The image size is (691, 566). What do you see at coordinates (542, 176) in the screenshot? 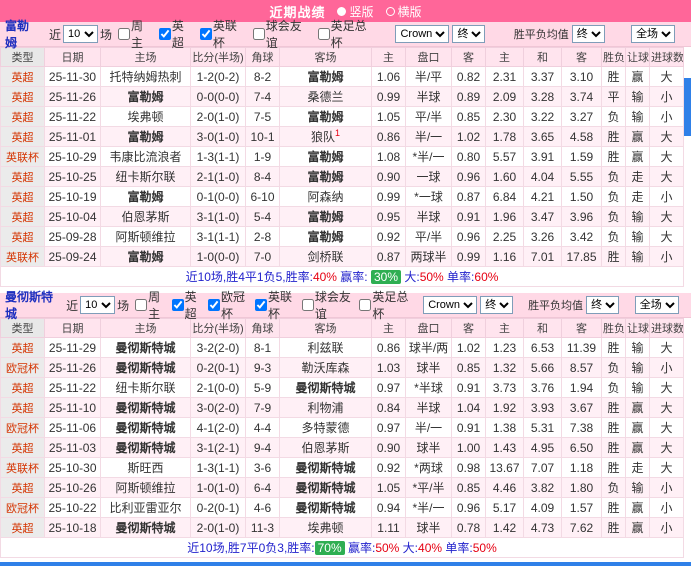
I see `cell-a2: 4.04` at bounding box center [542, 176].